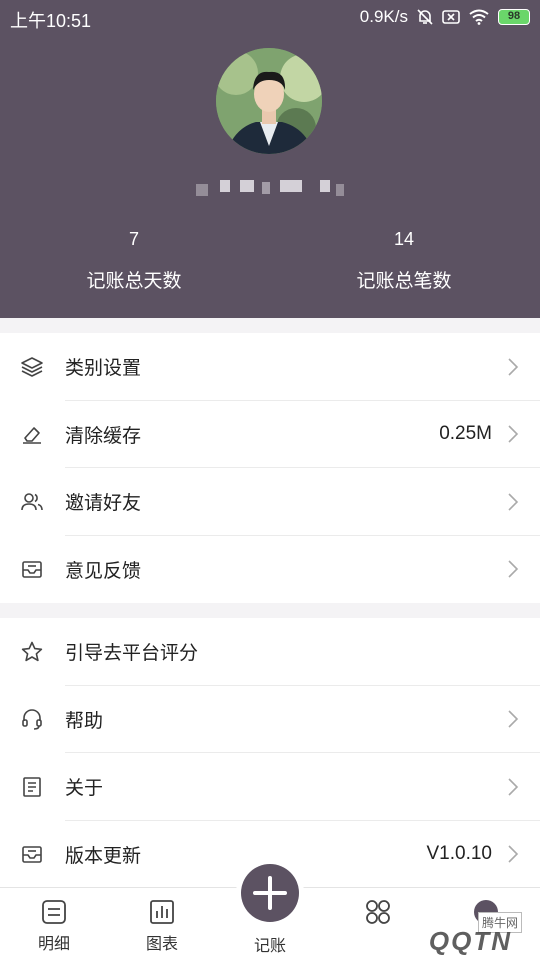  I want to click on users-icon, so click(32, 501).